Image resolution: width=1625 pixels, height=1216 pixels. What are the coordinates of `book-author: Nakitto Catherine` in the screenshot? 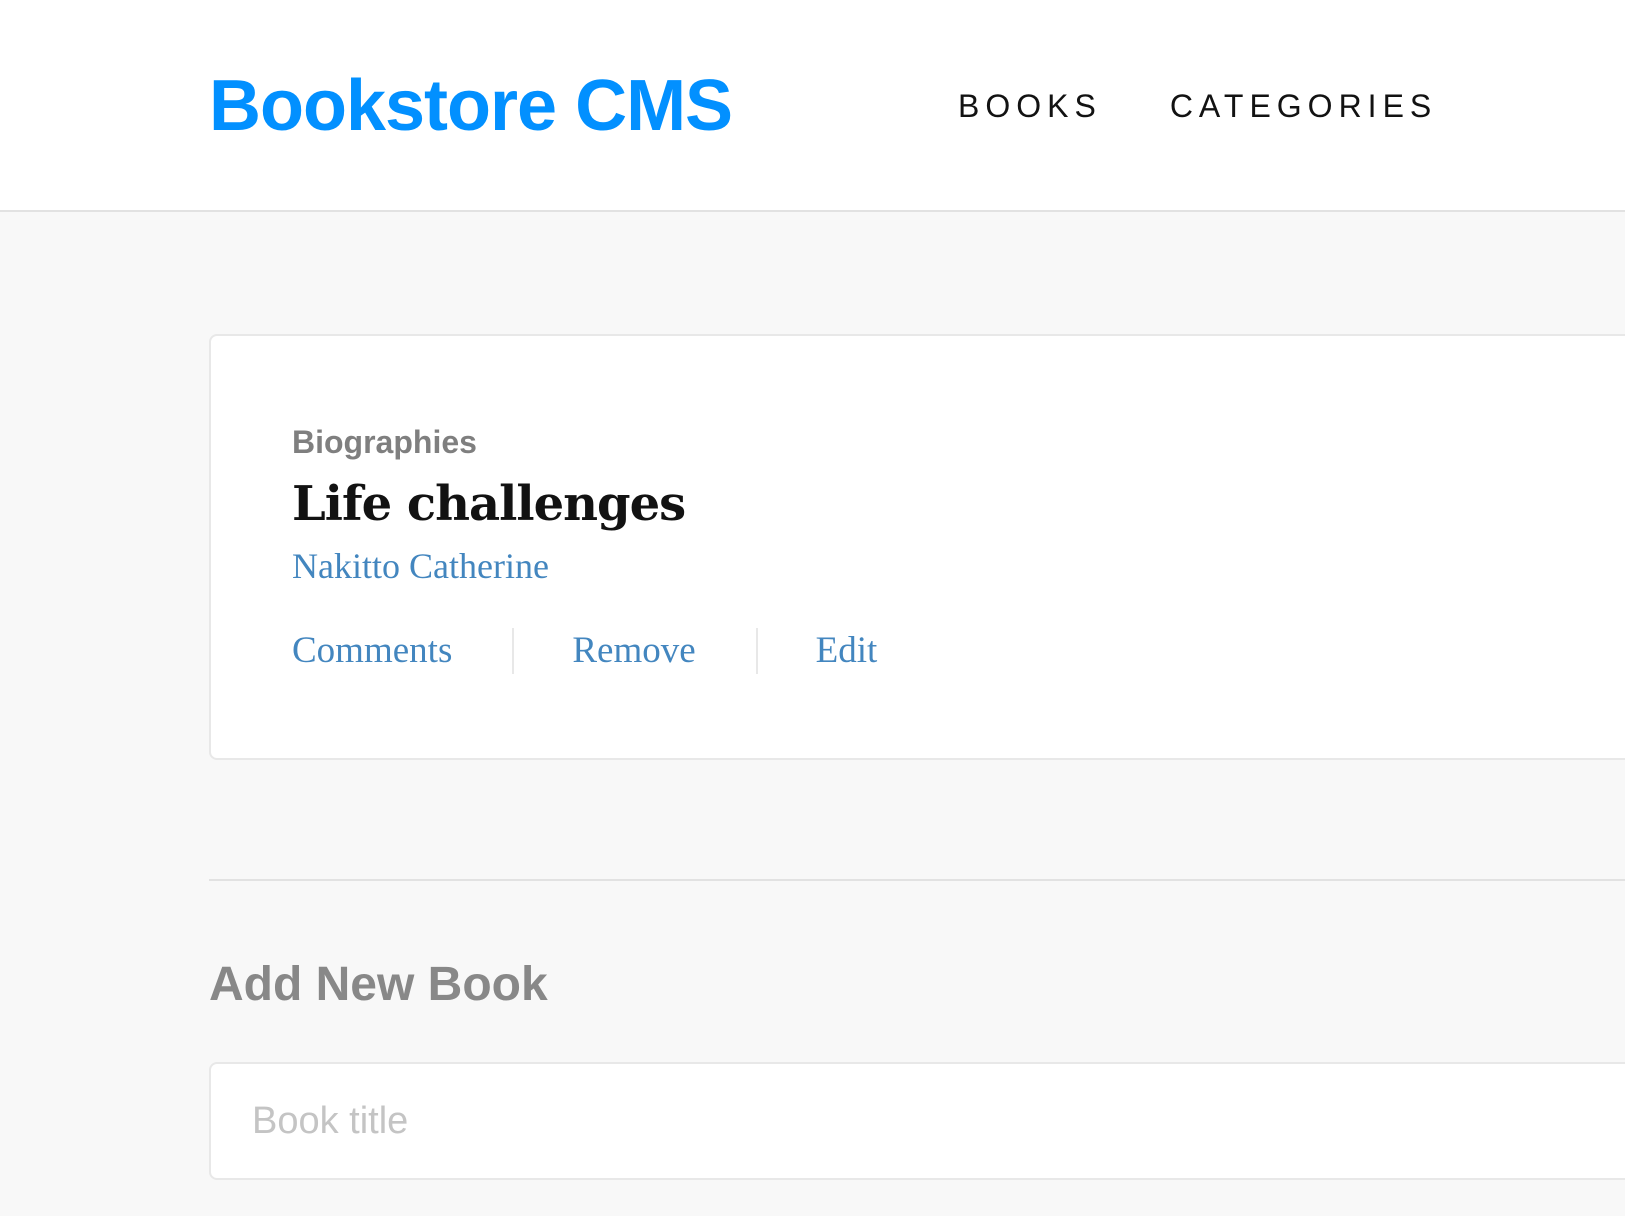 It's located at (420, 566).